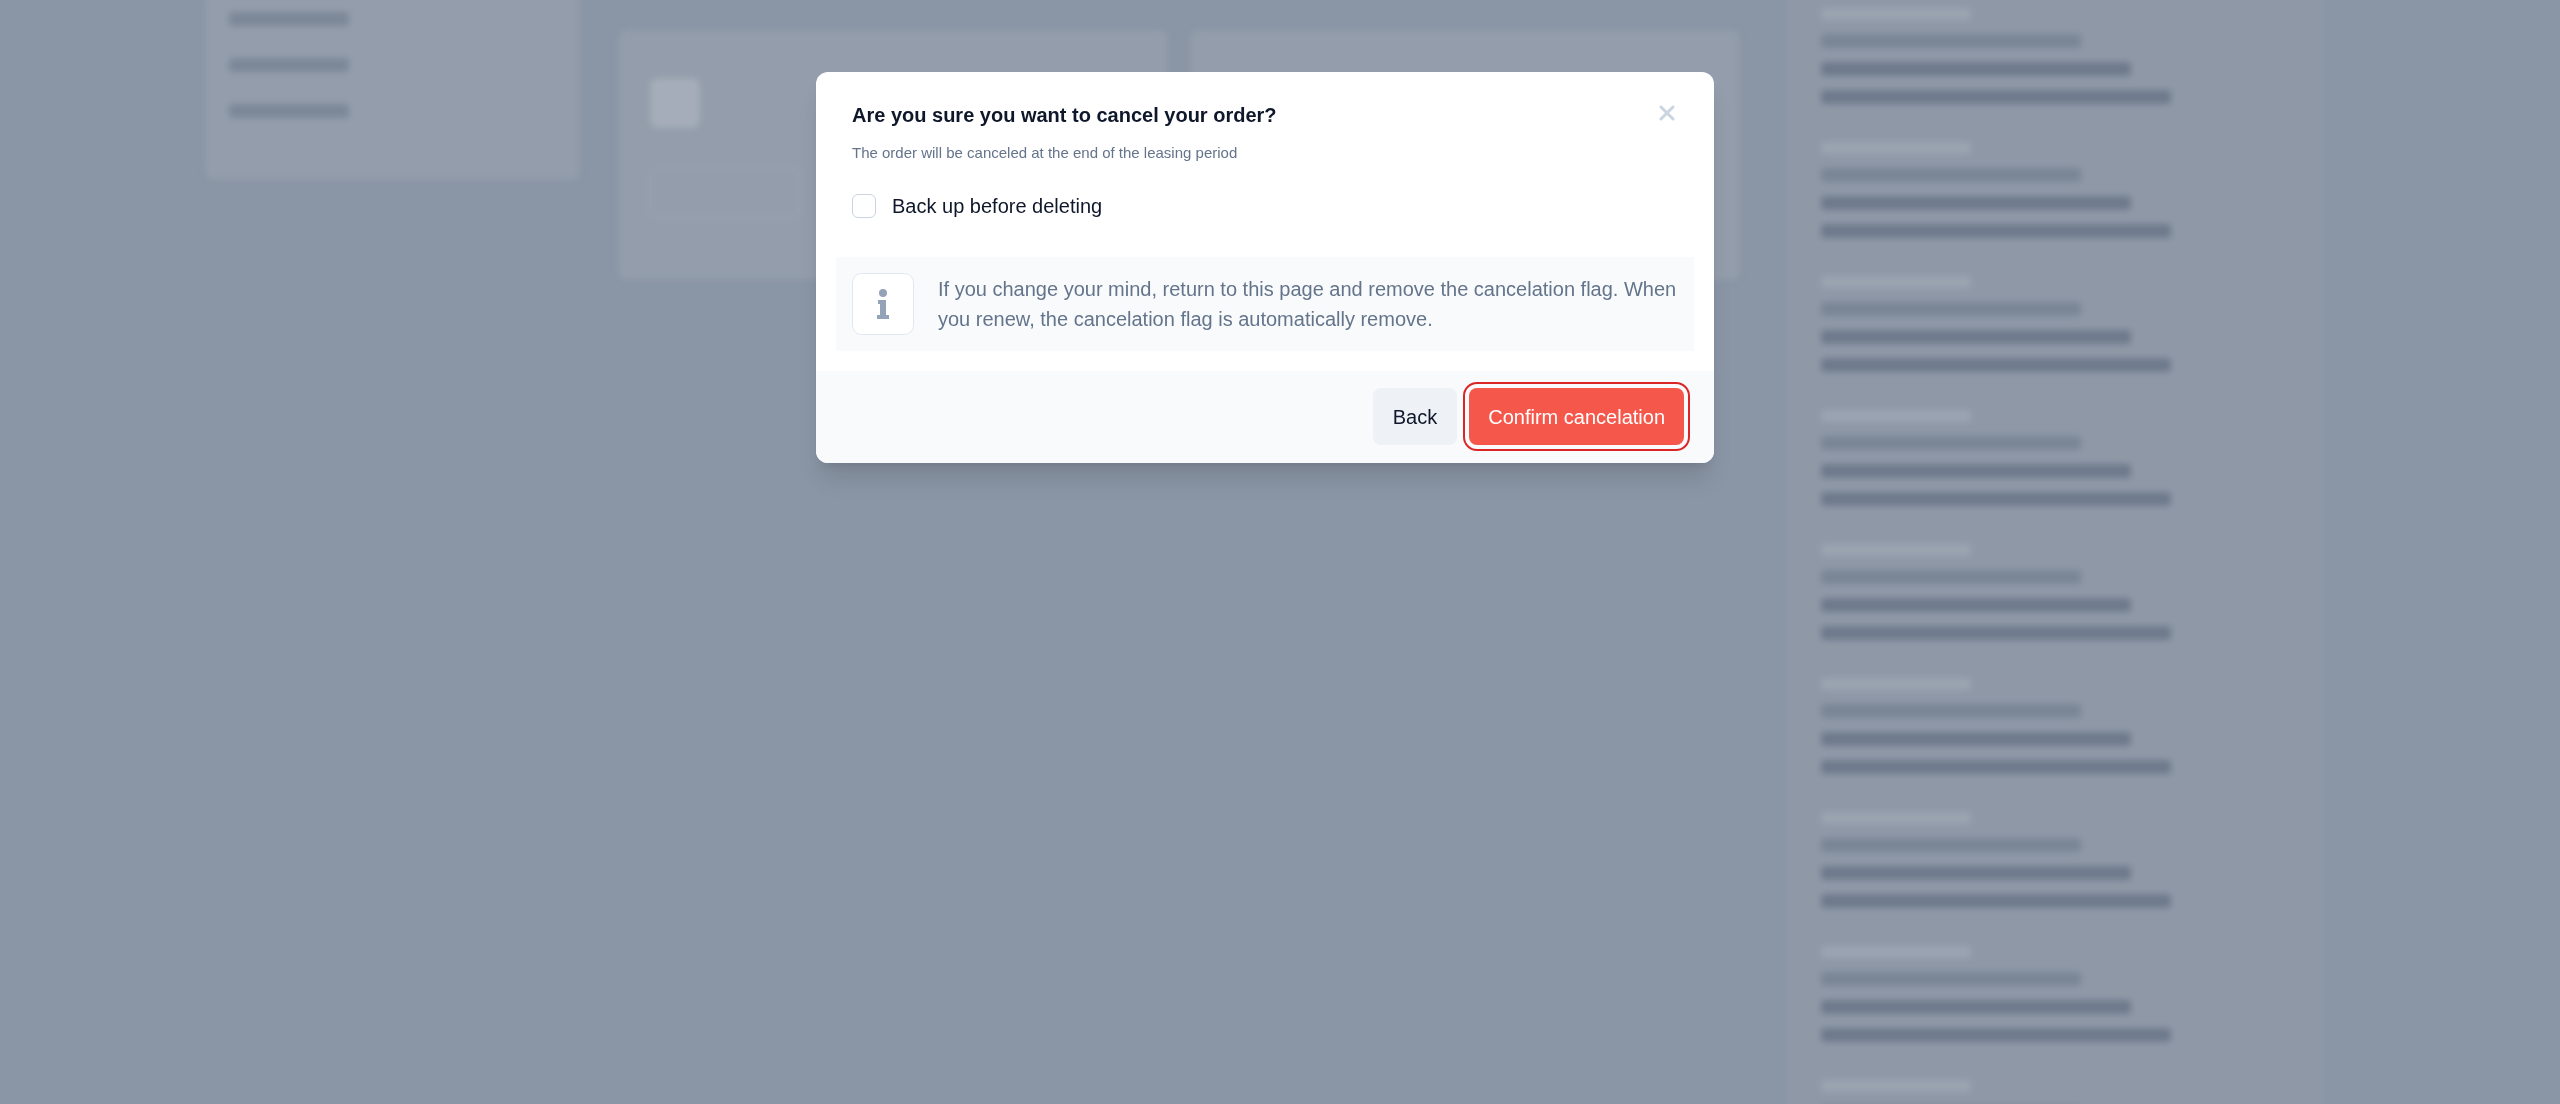  What do you see at coordinates (864, 205) in the screenshot?
I see `checkbox` at bounding box center [864, 205].